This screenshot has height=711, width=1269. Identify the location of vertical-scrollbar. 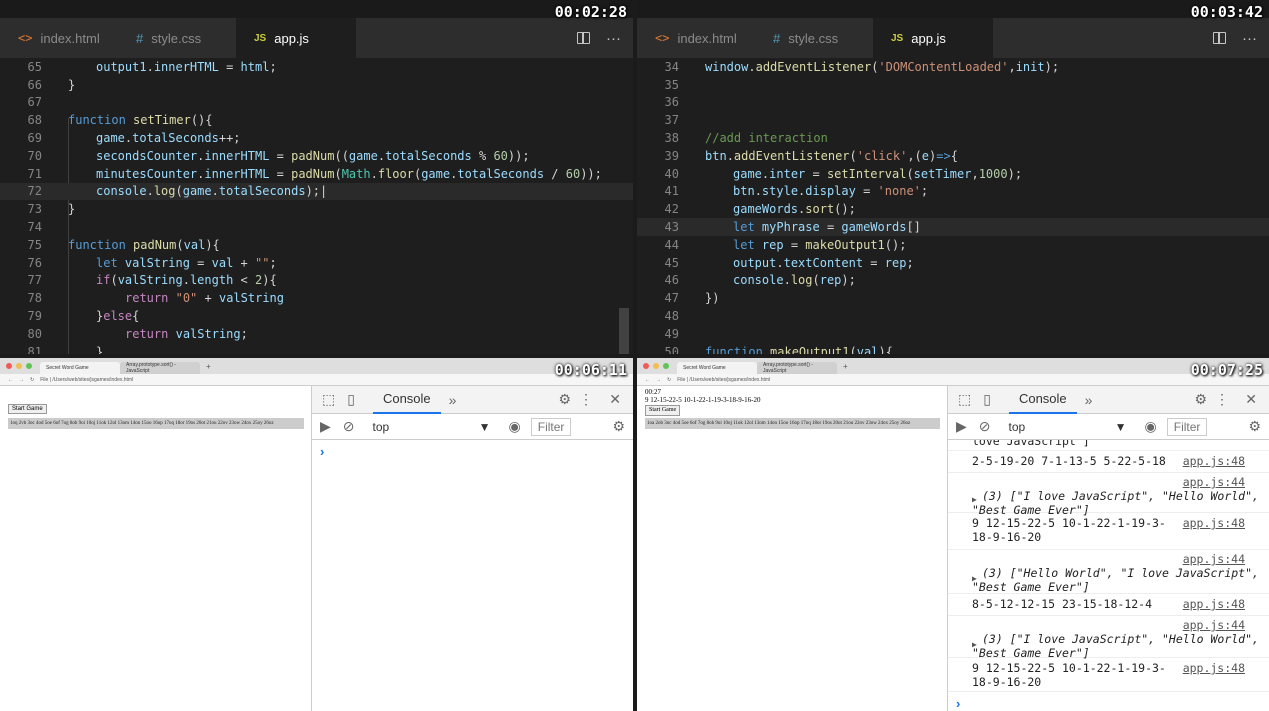
(624, 331).